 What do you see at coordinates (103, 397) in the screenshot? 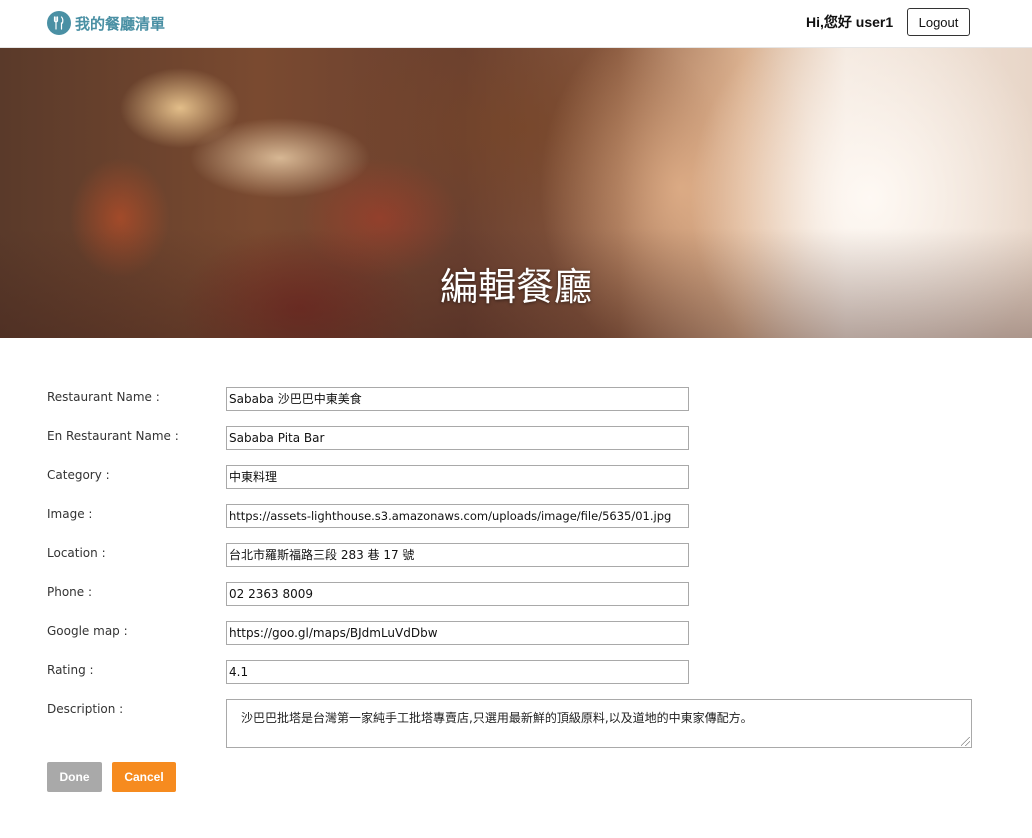
I see `restaurant-name-label: Restaurant Name :` at bounding box center [103, 397].